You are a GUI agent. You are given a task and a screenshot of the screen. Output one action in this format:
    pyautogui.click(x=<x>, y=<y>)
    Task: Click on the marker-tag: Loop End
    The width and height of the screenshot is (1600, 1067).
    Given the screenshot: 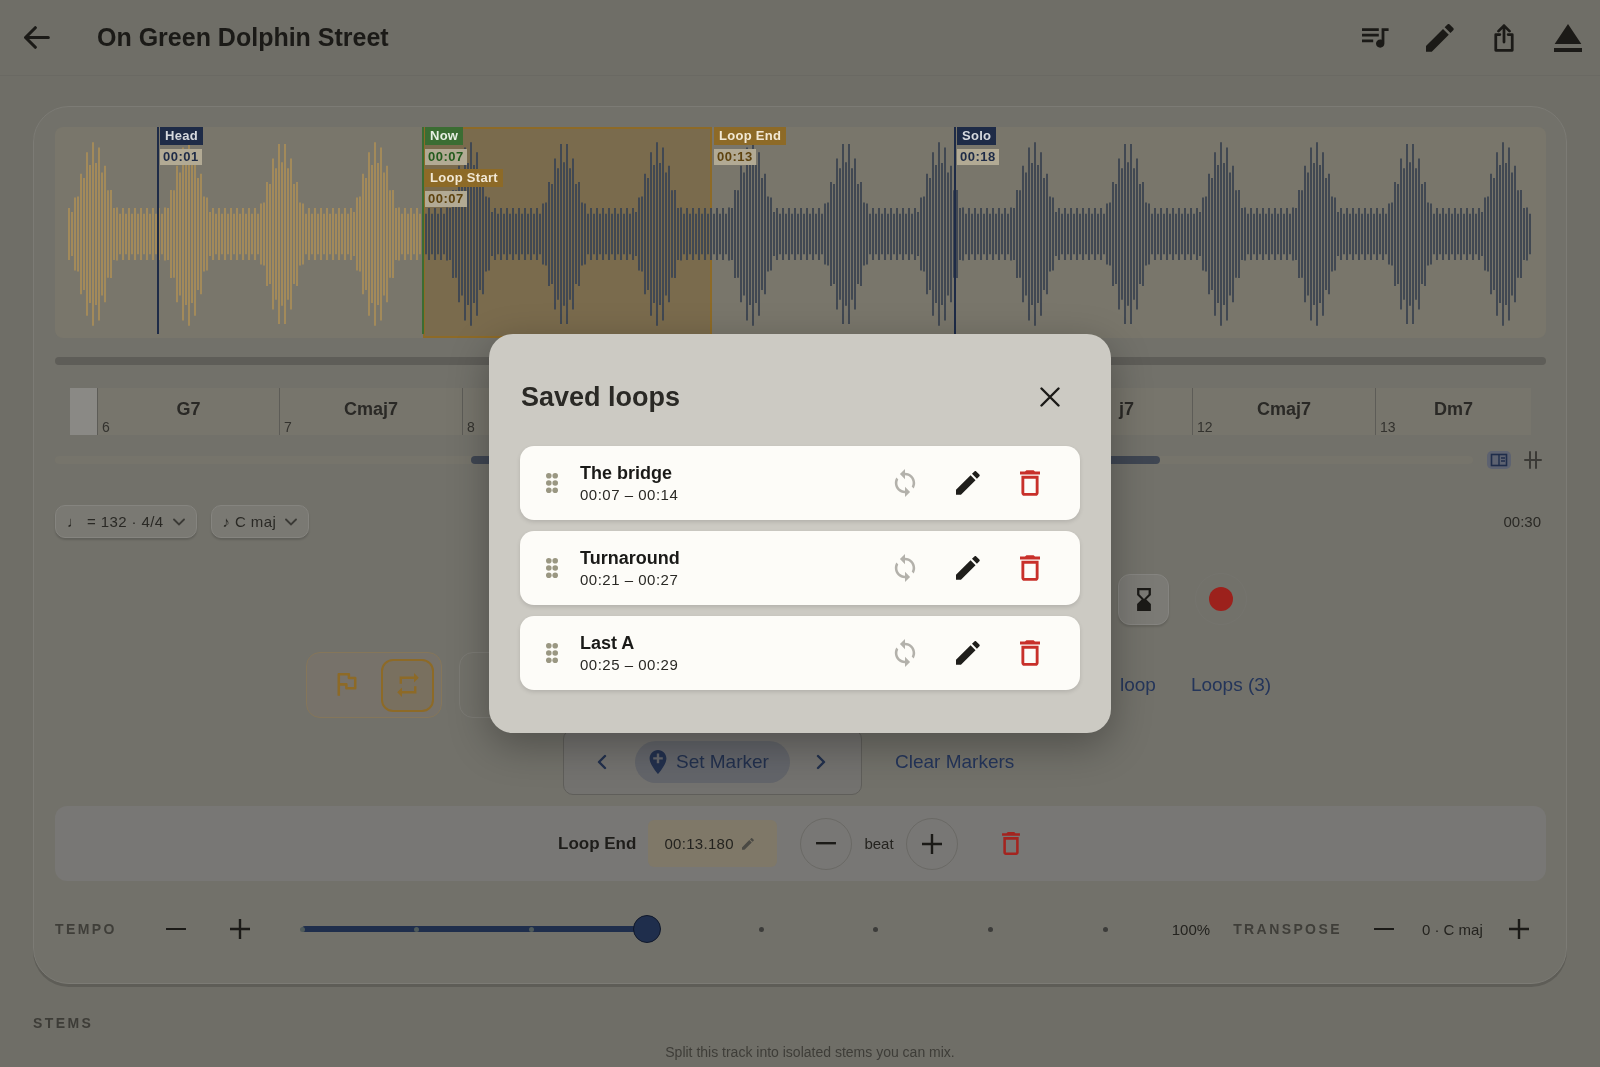 What is the action you would take?
    pyautogui.click(x=750, y=136)
    